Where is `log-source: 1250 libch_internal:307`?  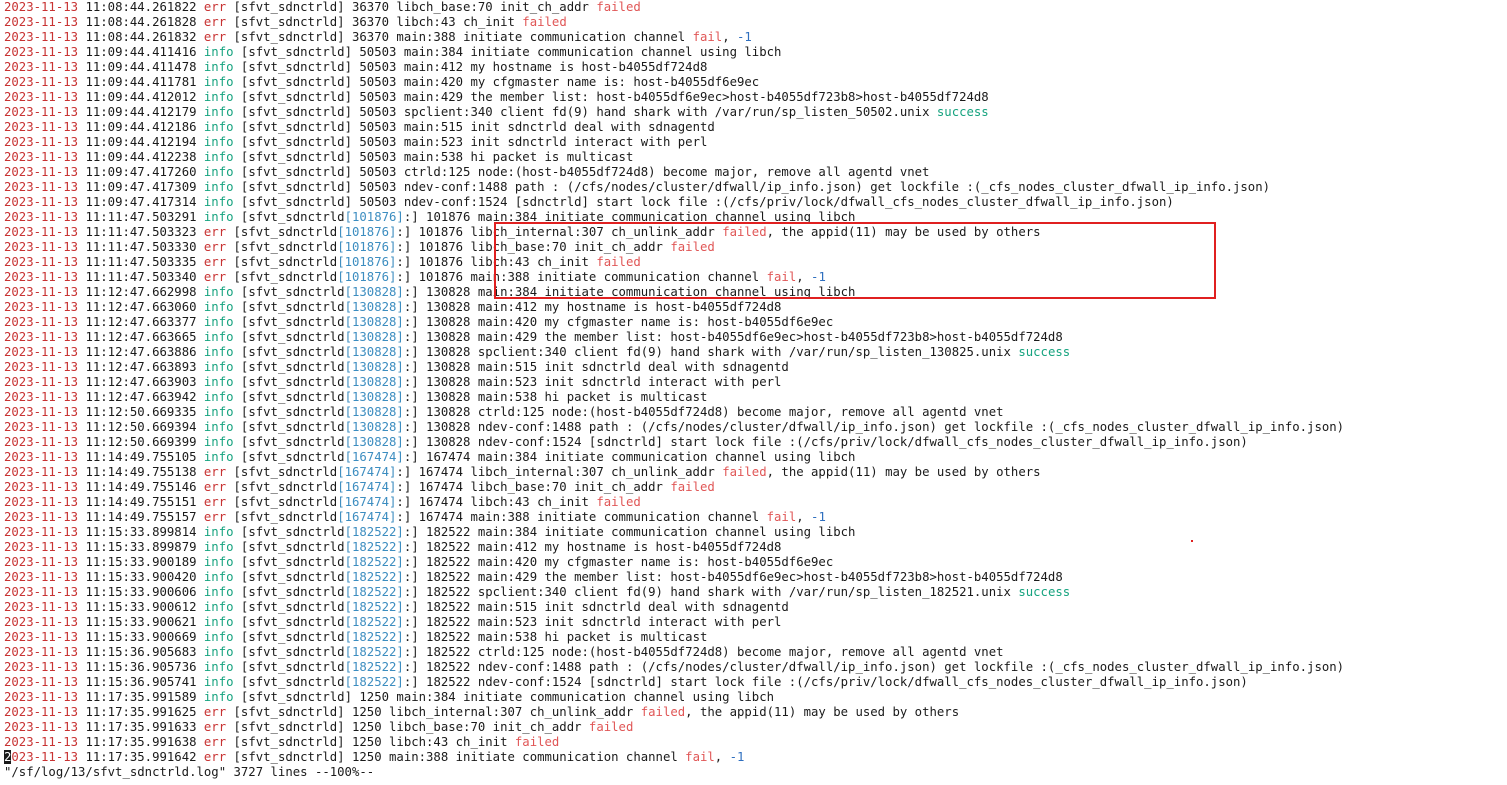
log-source: 1250 libch_internal:307 is located at coordinates (437, 712).